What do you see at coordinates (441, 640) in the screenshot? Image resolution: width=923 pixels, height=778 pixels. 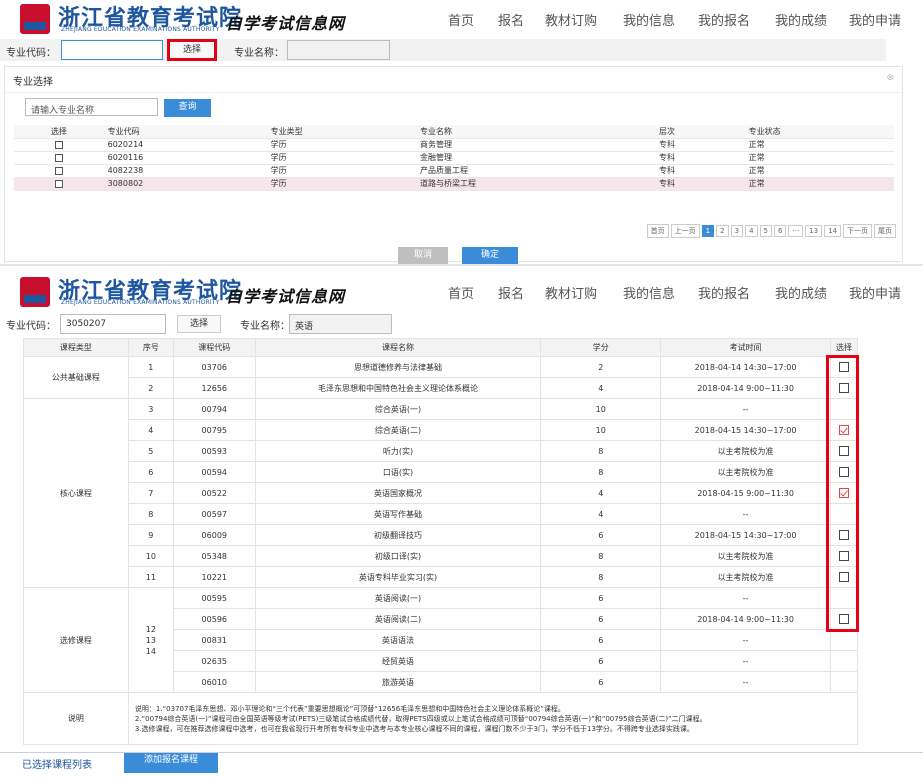 I see `table-row: 选修课程 12 13 14 00595 英语阅读(一) 6 --` at bounding box center [441, 640].